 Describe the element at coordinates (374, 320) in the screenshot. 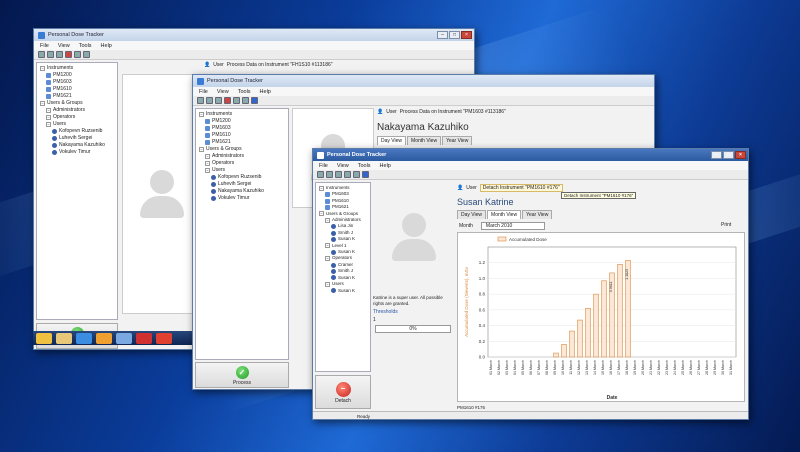

I see `threshold-value: 1` at that location.